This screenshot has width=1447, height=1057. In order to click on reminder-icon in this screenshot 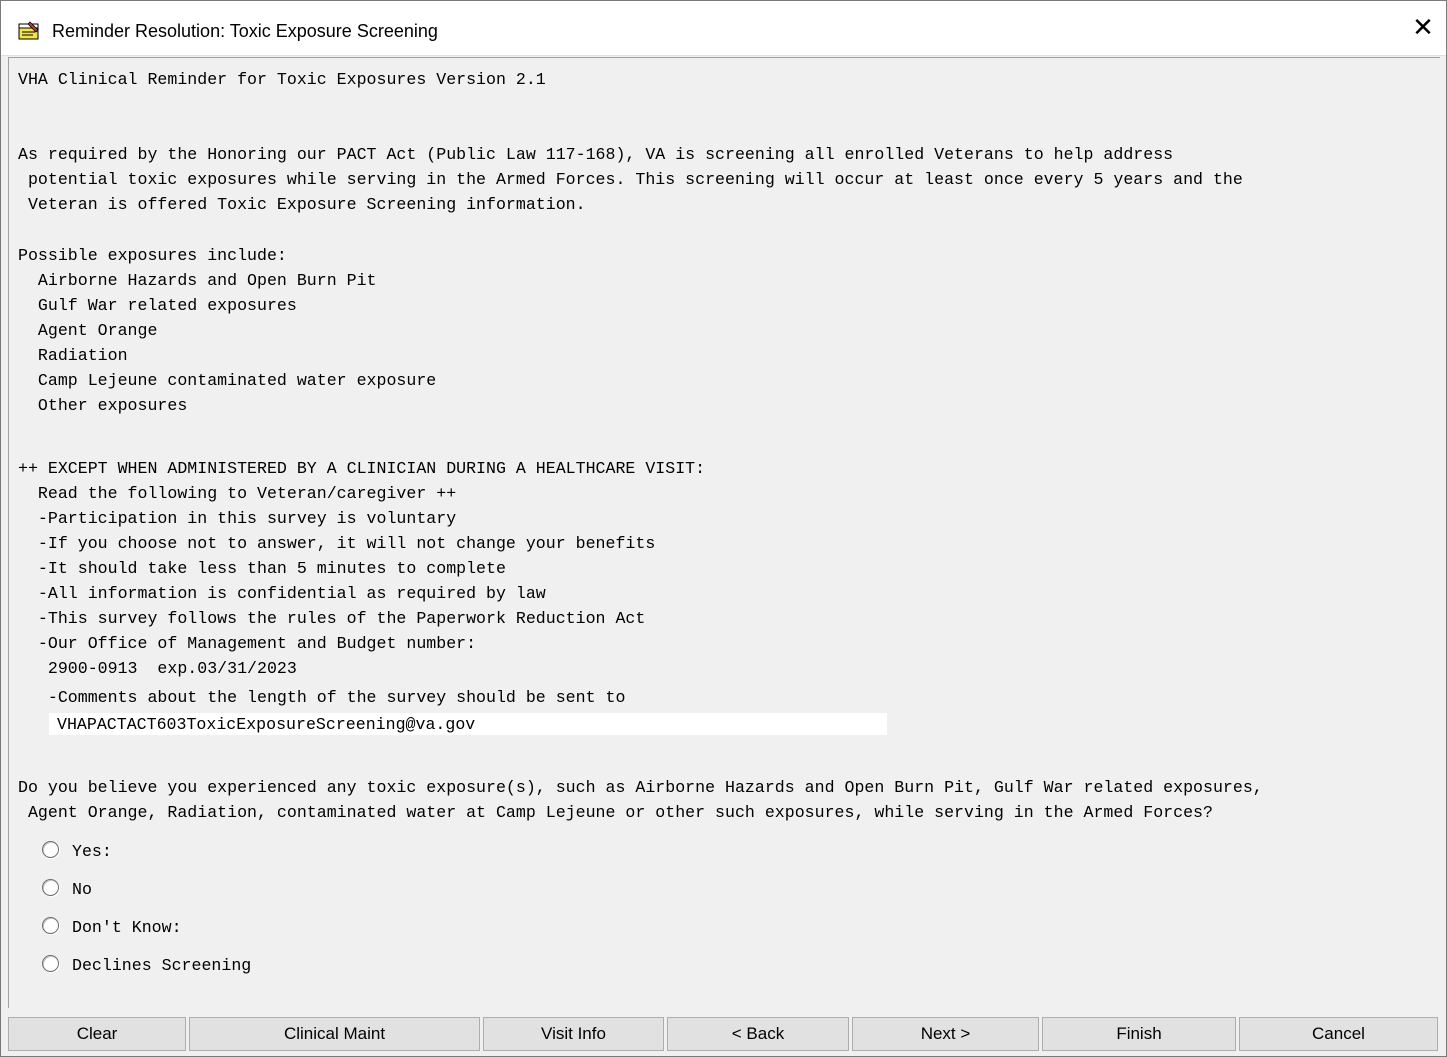, I will do `click(28, 30)`.